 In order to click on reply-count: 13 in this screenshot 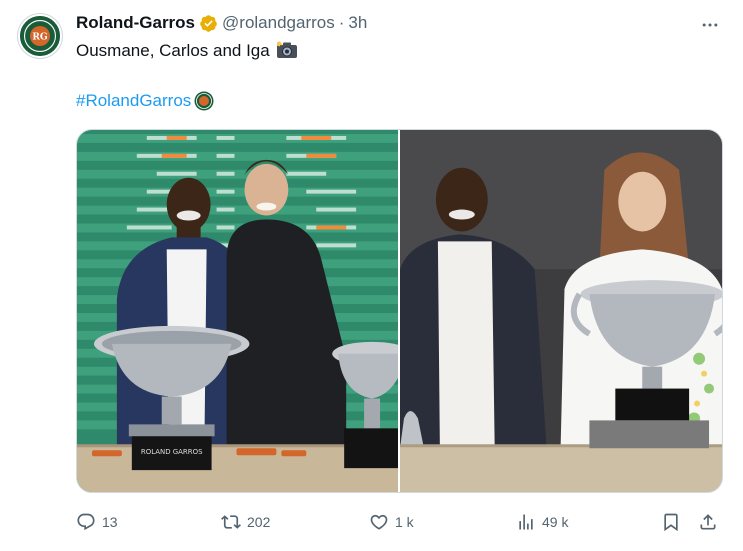, I will do `click(110, 522)`.